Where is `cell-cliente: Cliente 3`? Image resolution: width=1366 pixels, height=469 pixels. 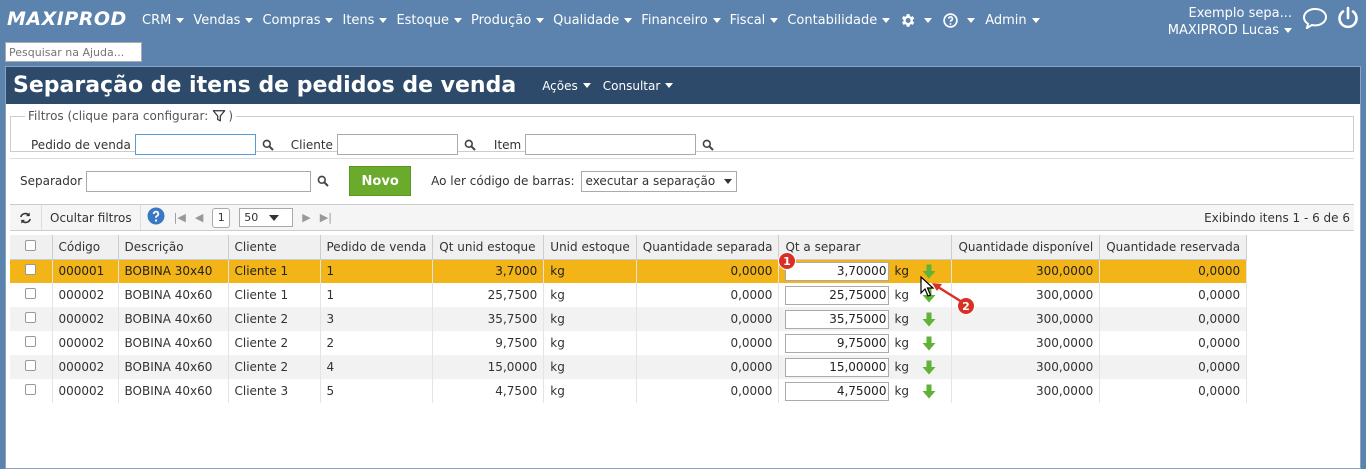 cell-cliente: Cliente 3 is located at coordinates (274, 391).